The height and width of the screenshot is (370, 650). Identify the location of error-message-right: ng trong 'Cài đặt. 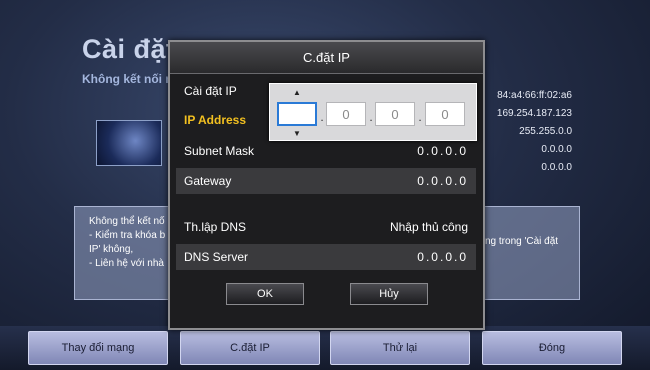
(531, 242).